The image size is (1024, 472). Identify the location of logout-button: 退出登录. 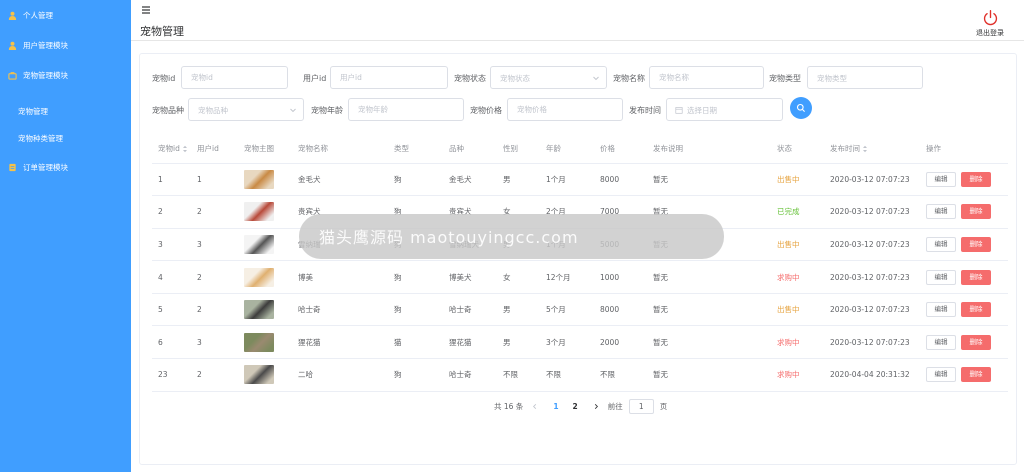
(990, 23).